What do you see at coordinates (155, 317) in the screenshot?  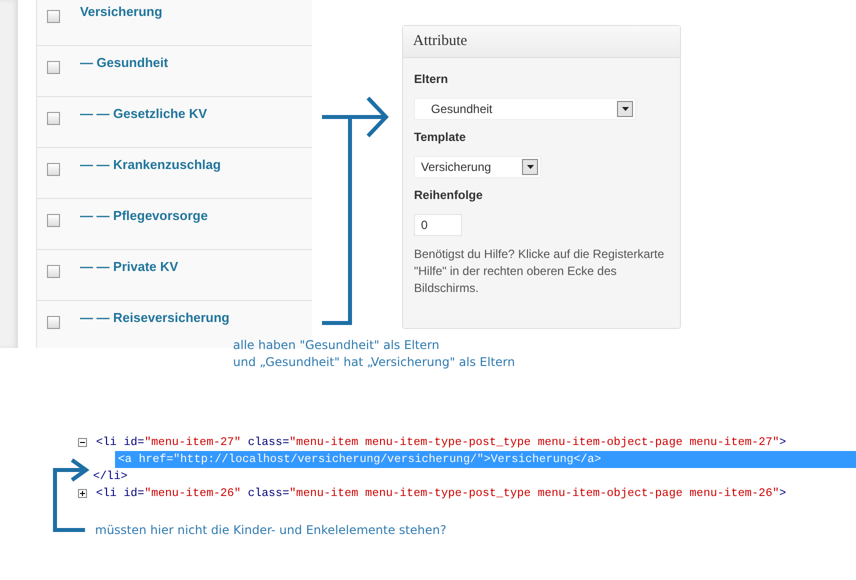 I see `page-title-link: — — Reiseversicherung` at bounding box center [155, 317].